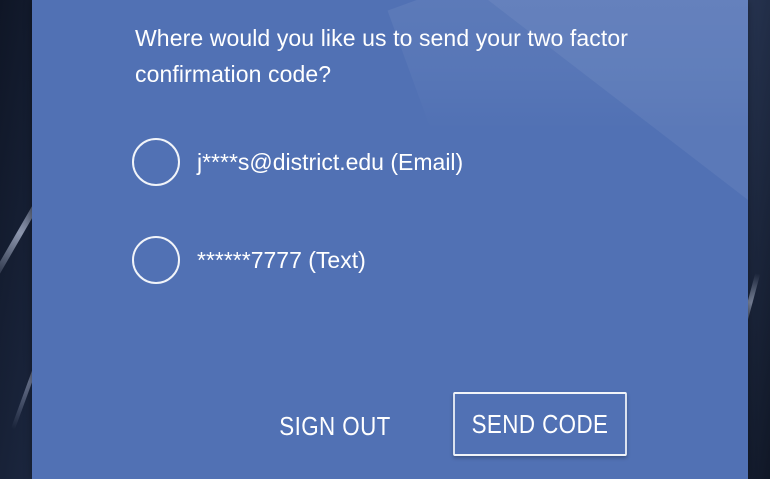  Describe the element at coordinates (156, 260) in the screenshot. I see `text-radio-button` at that location.